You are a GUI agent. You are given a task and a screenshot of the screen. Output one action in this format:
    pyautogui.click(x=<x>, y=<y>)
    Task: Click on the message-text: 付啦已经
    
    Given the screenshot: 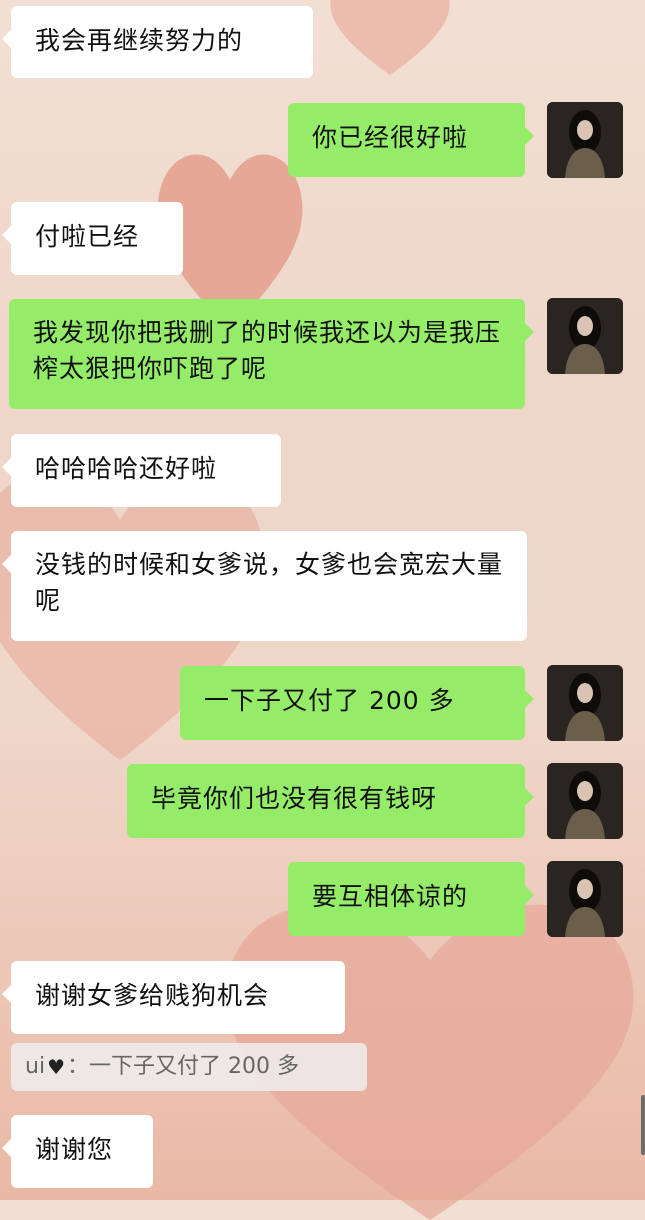 What is the action you would take?
    pyautogui.click(x=87, y=236)
    